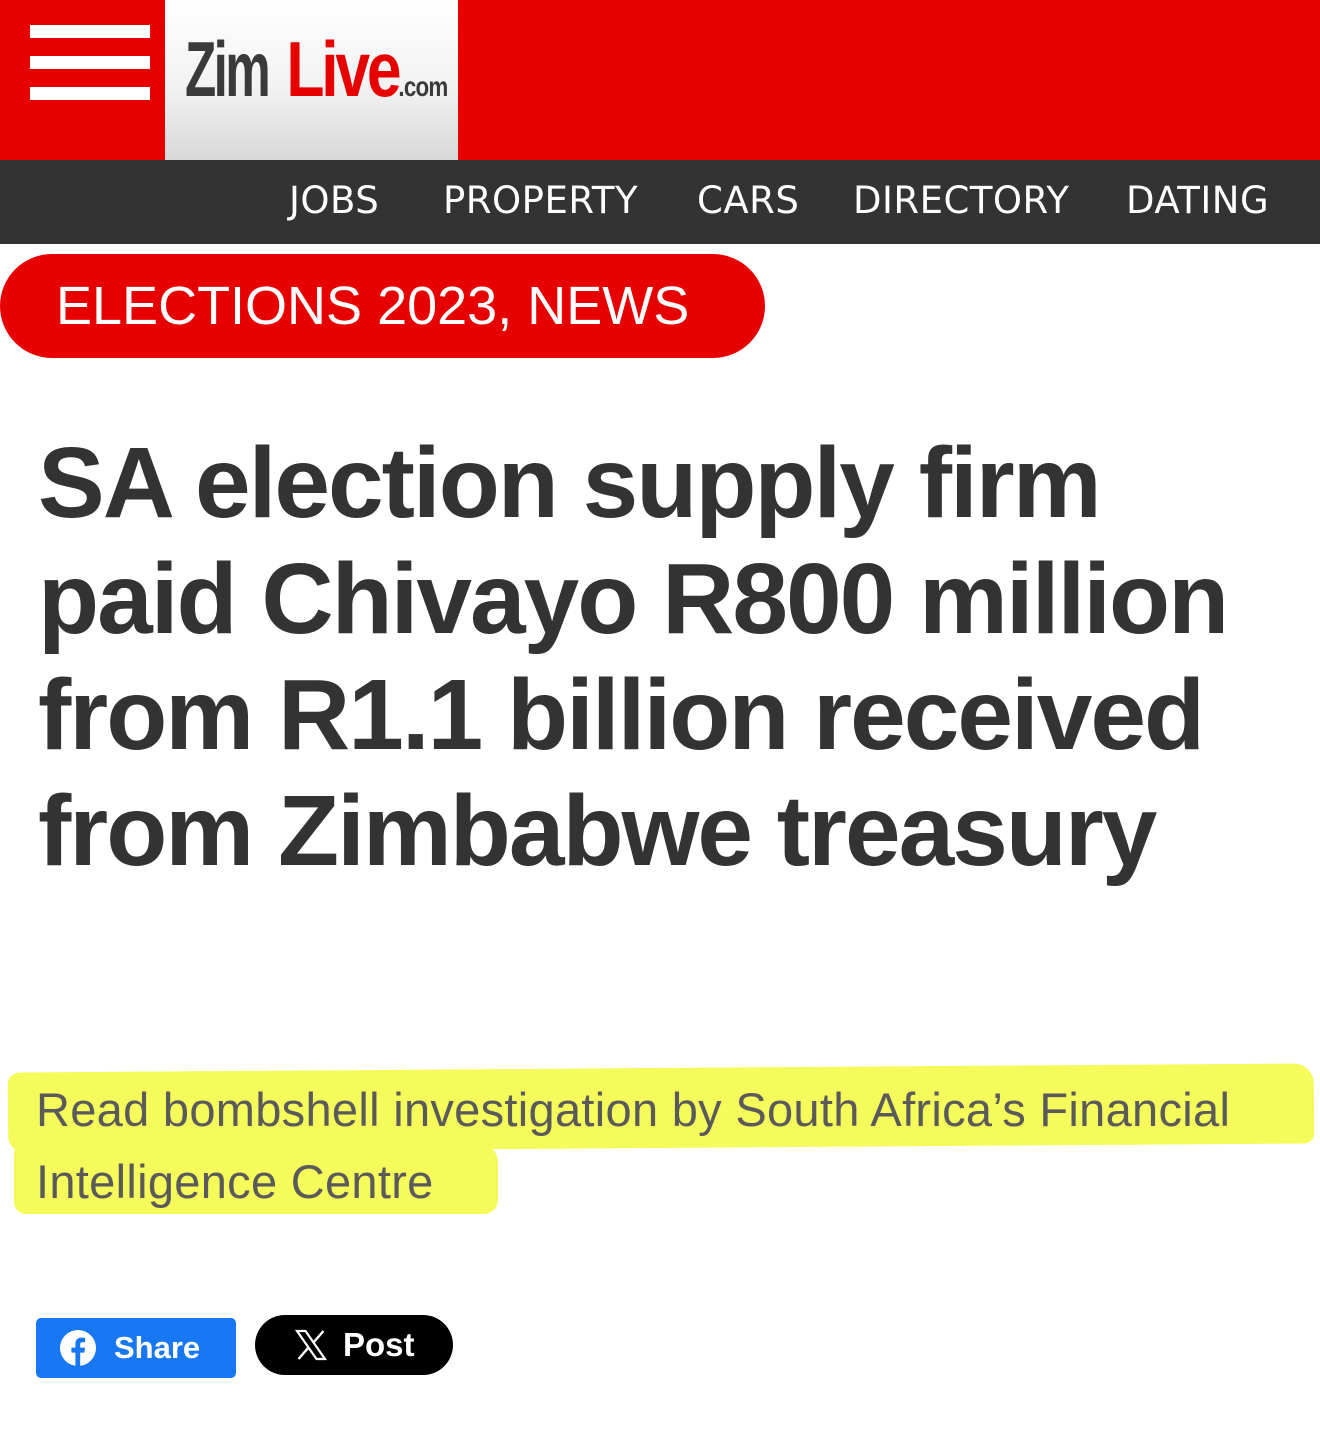 This screenshot has width=1320, height=1437. Describe the element at coordinates (423, 86) in the screenshot. I see `logo-text-suffix: .com` at that location.